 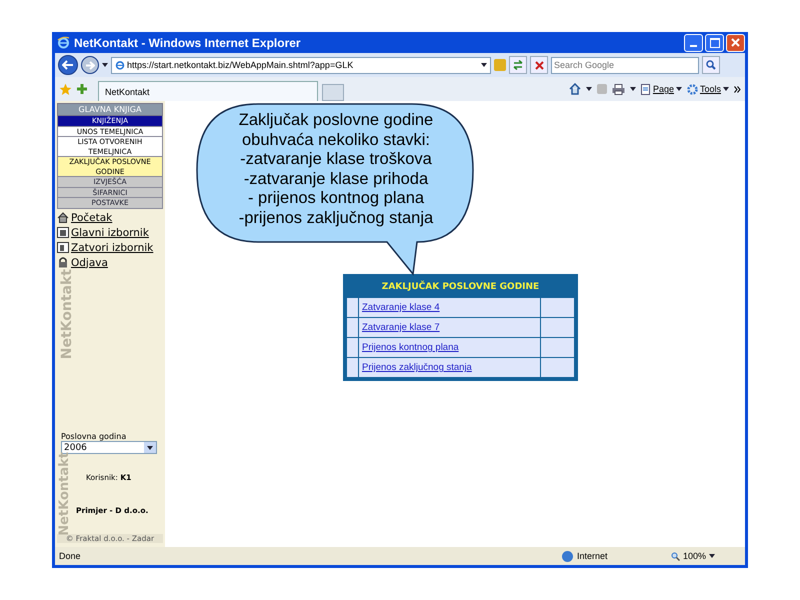 What do you see at coordinates (336, 180) in the screenshot?
I see `callout-text: -zatvaranje klase prihoda` at bounding box center [336, 180].